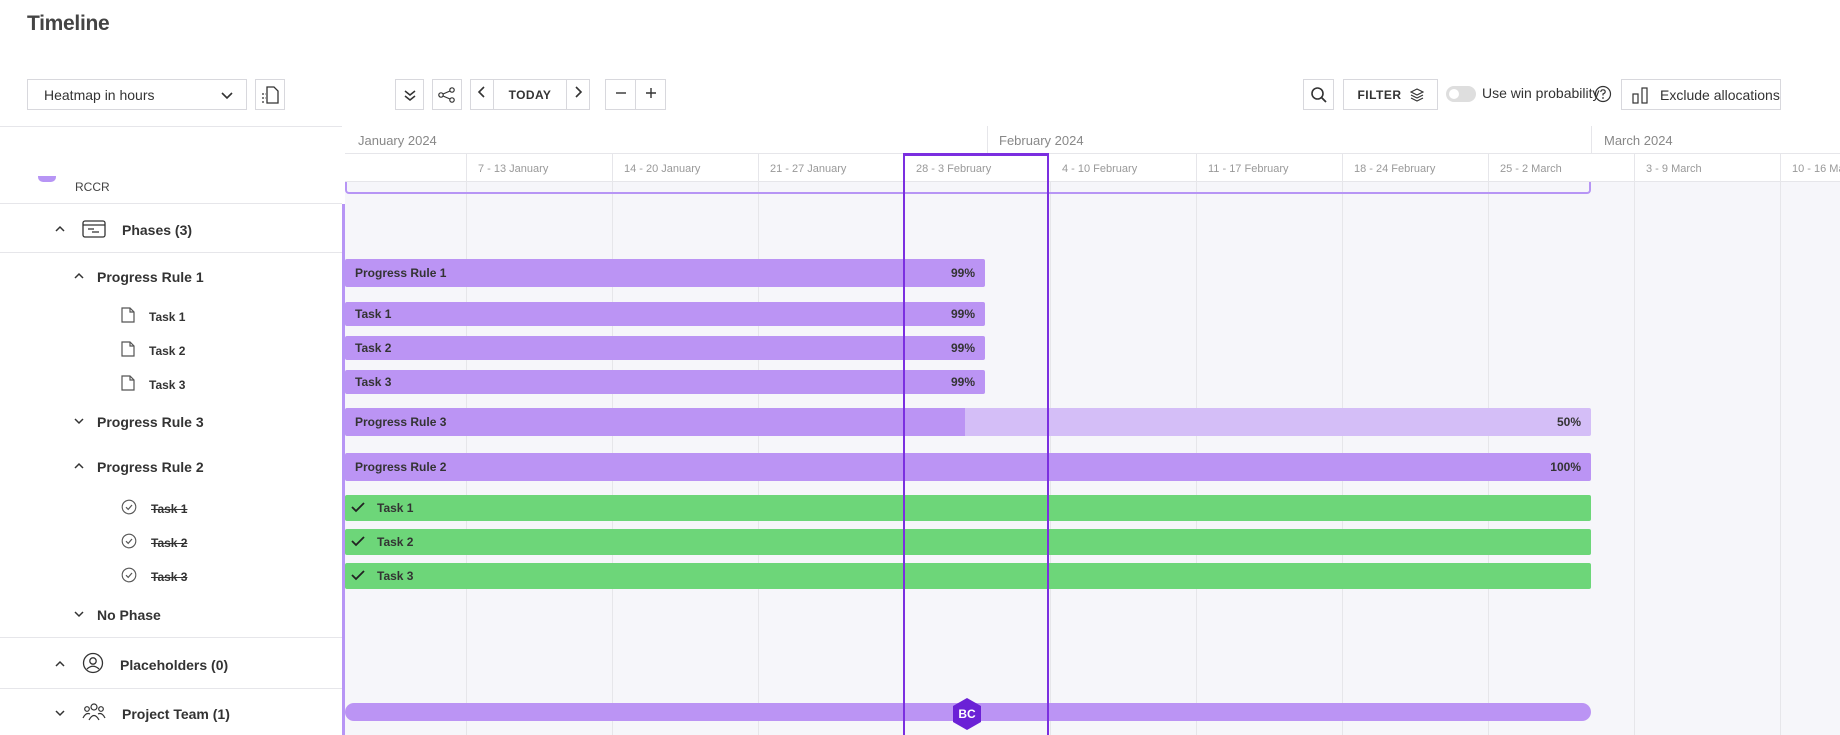 This screenshot has height=735, width=1840. I want to click on task-bar: Task 2 99%, so click(665, 348).